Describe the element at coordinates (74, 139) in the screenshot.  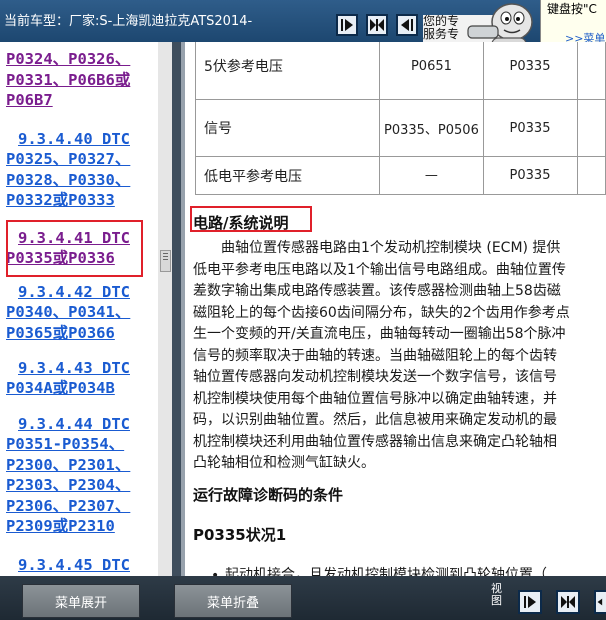
I see `nav-link: 9.3.4.40 DTC` at that location.